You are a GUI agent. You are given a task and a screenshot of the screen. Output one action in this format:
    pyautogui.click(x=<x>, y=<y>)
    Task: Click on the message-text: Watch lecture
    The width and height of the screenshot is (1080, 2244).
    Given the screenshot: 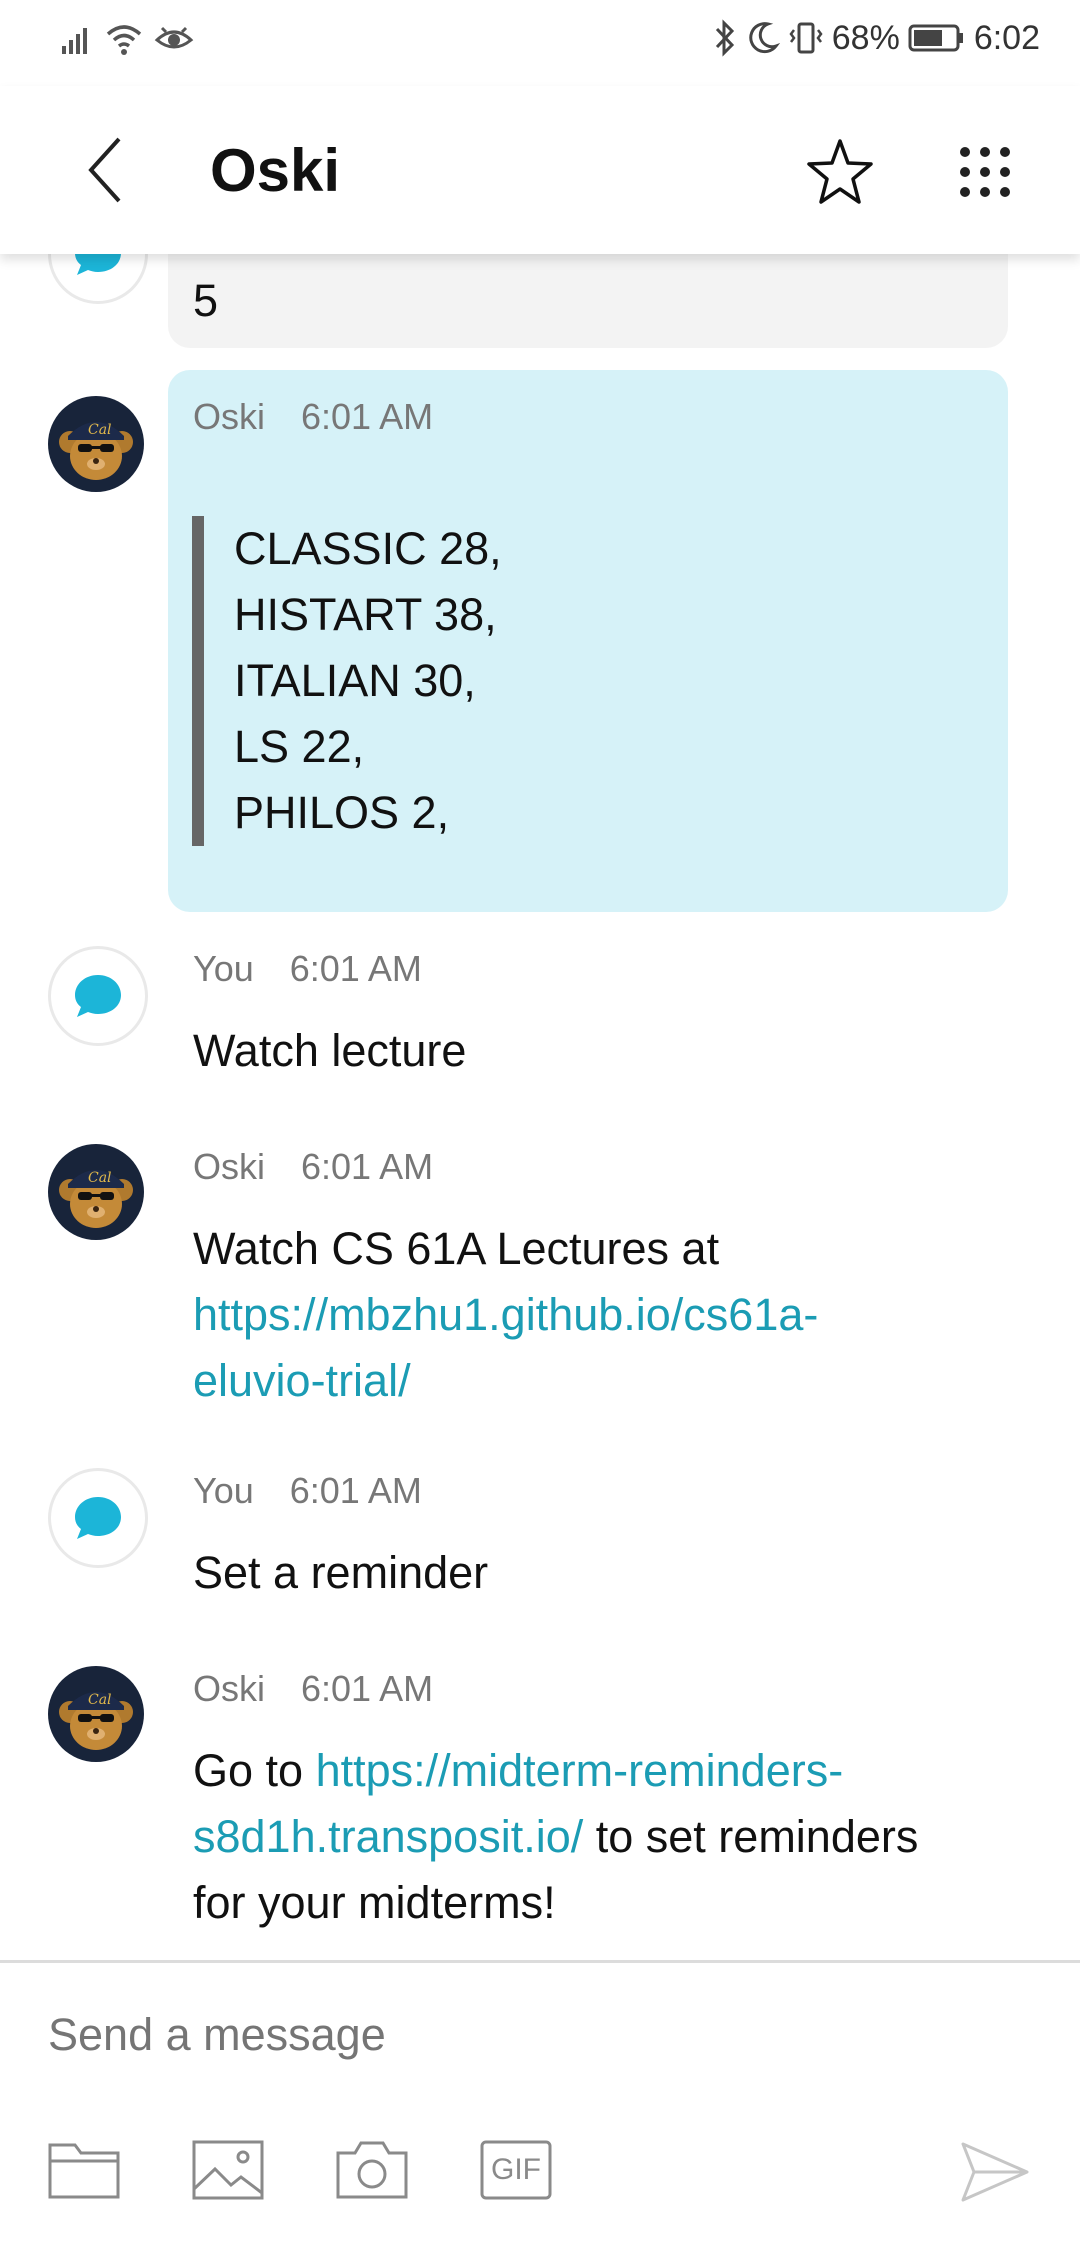 What is the action you would take?
    pyautogui.click(x=330, y=1050)
    